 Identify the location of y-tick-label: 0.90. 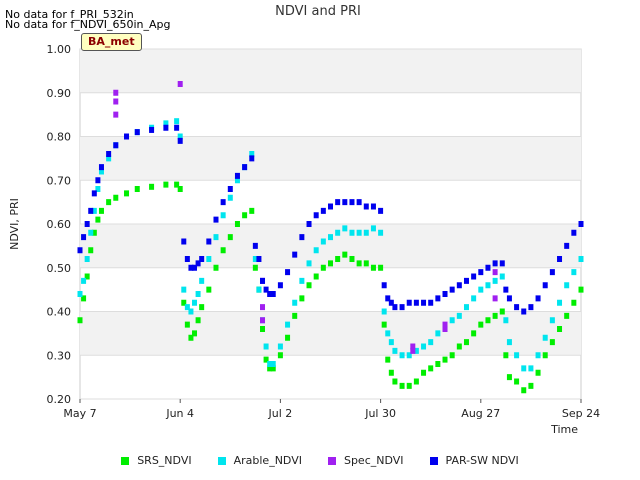
(59, 93).